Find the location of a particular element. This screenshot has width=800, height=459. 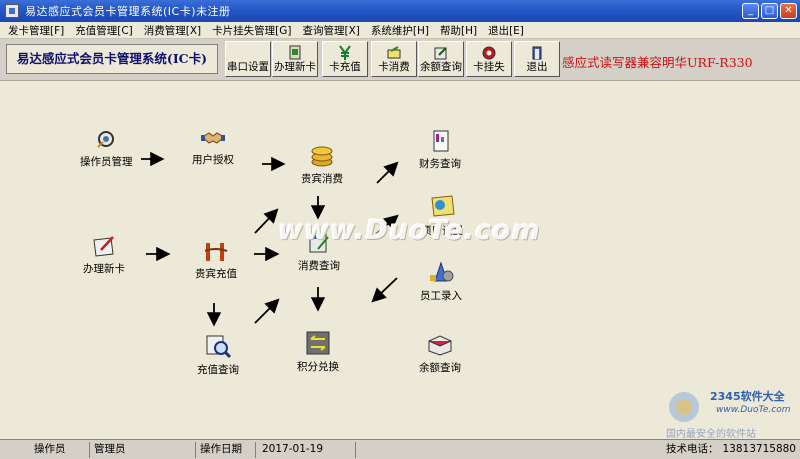

coins-icon is located at coordinates (322, 156).